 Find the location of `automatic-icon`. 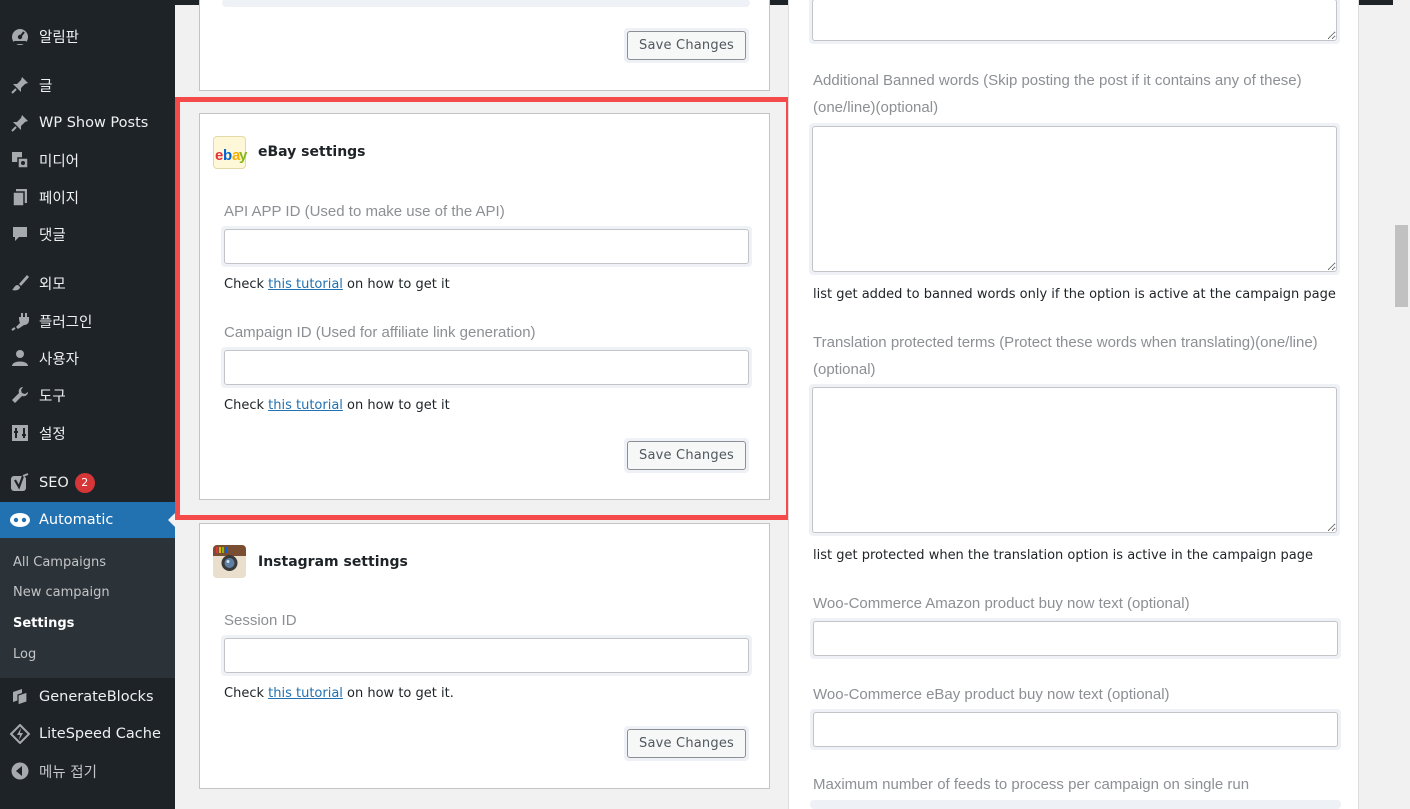

automatic-icon is located at coordinates (20, 520).